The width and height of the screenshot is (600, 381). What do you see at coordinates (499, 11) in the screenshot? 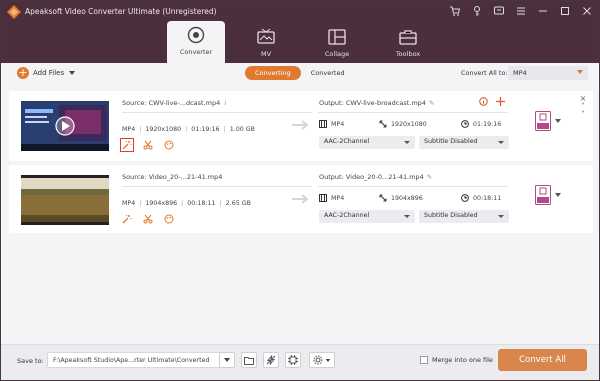
I see `feedback-icon` at bounding box center [499, 11].